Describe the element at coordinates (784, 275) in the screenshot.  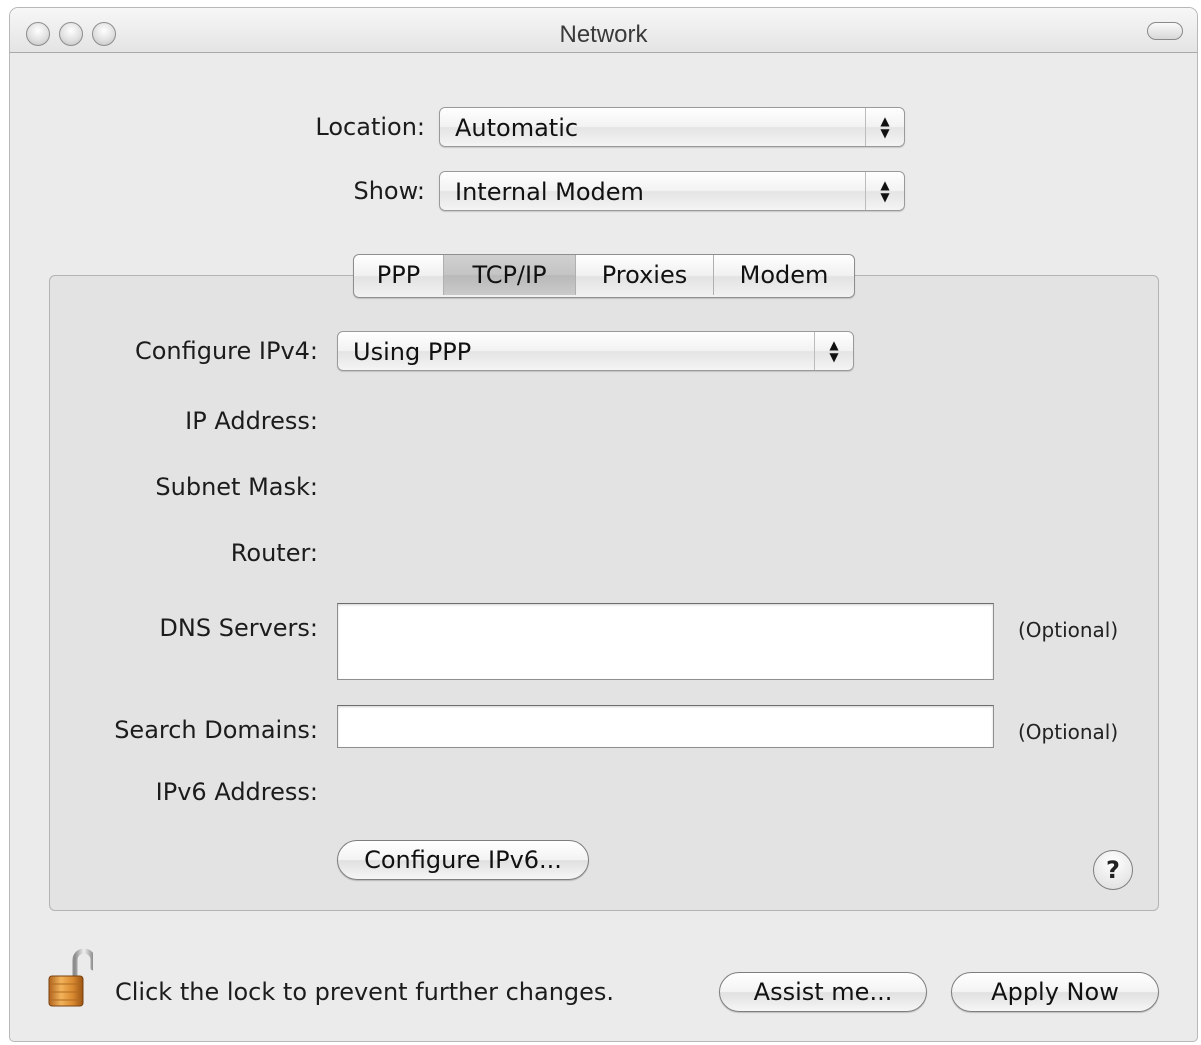
I see `tab-modem: Modem` at that location.